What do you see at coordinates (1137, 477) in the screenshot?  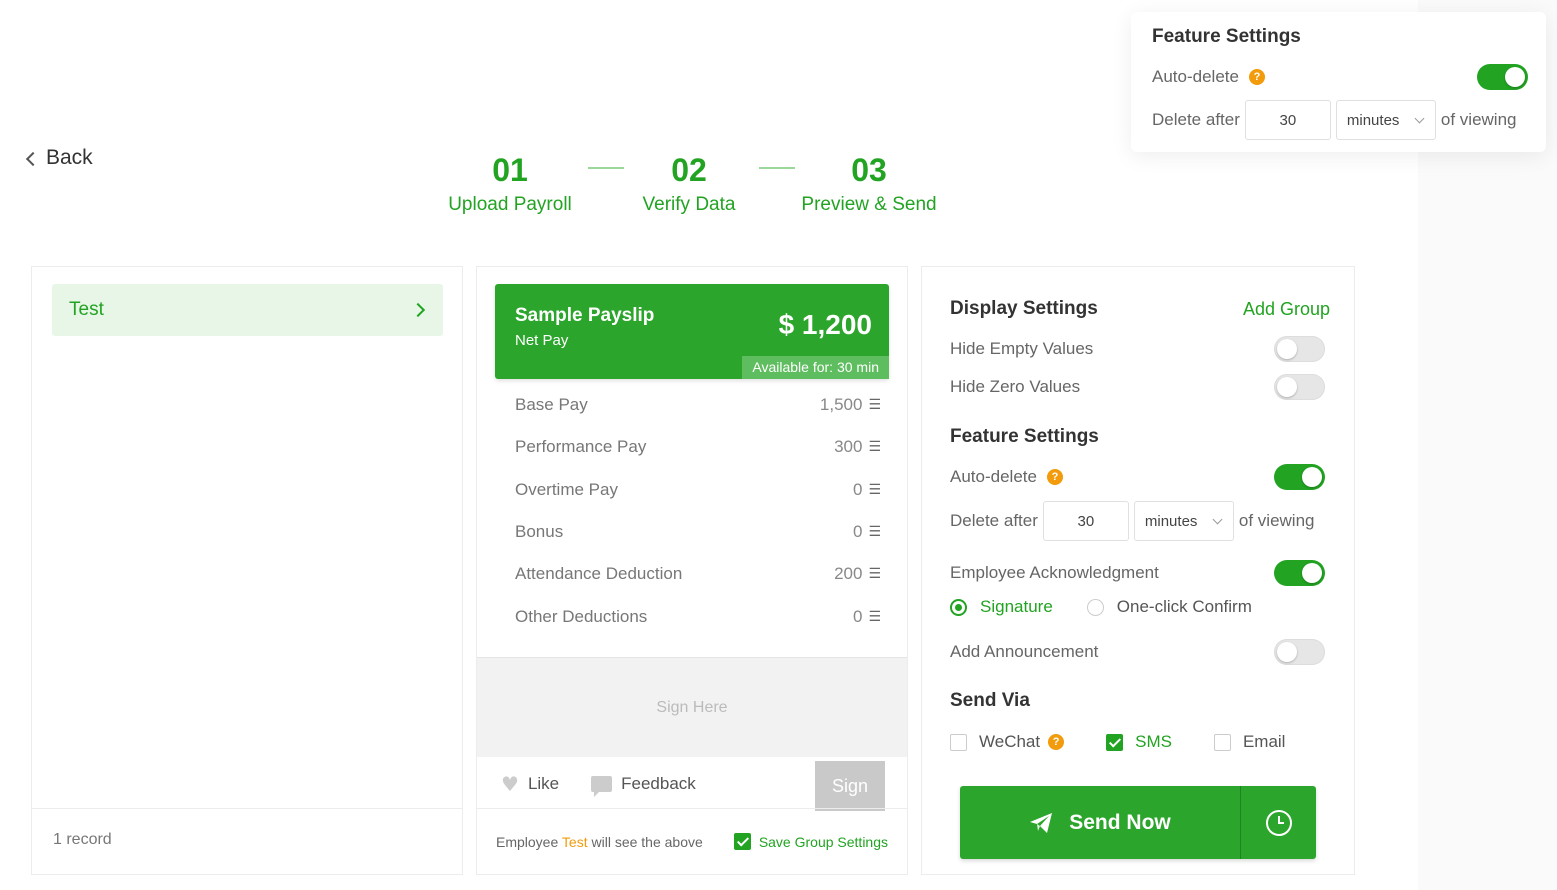 I see `auto-delete-row: Auto-delete ?` at bounding box center [1137, 477].